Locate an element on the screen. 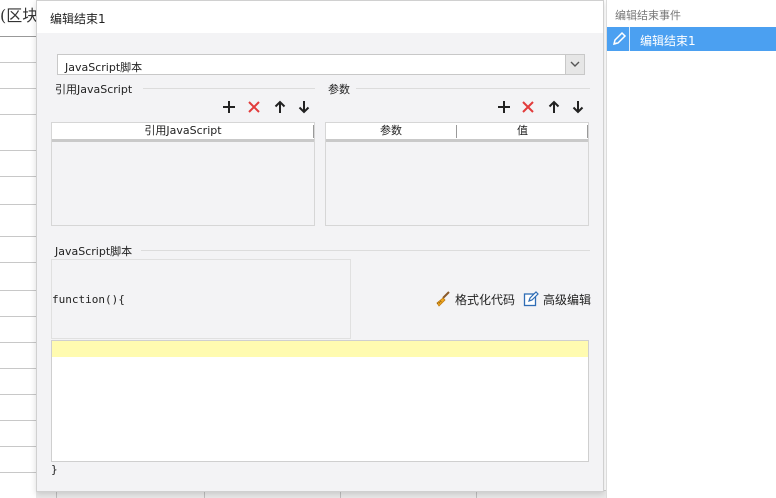 The image size is (776, 498). table-header: 参数 值 is located at coordinates (457, 132).